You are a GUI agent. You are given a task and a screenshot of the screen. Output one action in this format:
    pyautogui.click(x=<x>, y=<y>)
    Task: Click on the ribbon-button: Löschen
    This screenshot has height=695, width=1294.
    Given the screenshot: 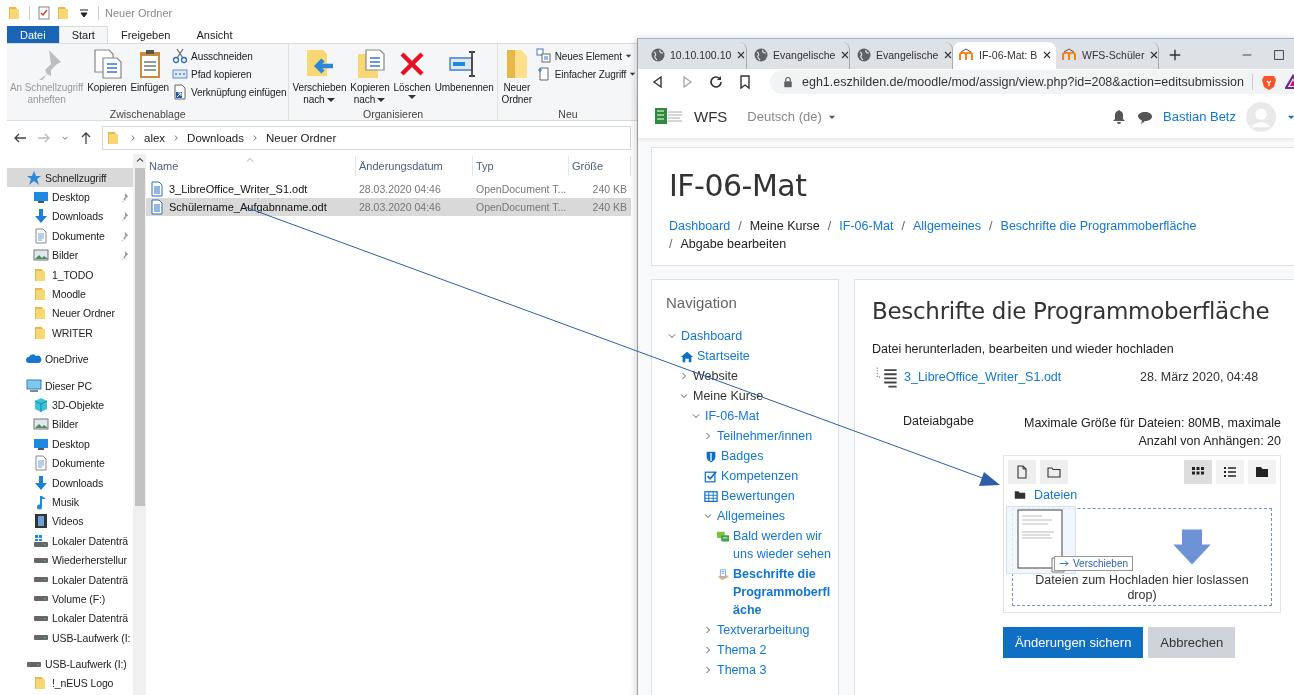 What is the action you would take?
    pyautogui.click(x=412, y=74)
    